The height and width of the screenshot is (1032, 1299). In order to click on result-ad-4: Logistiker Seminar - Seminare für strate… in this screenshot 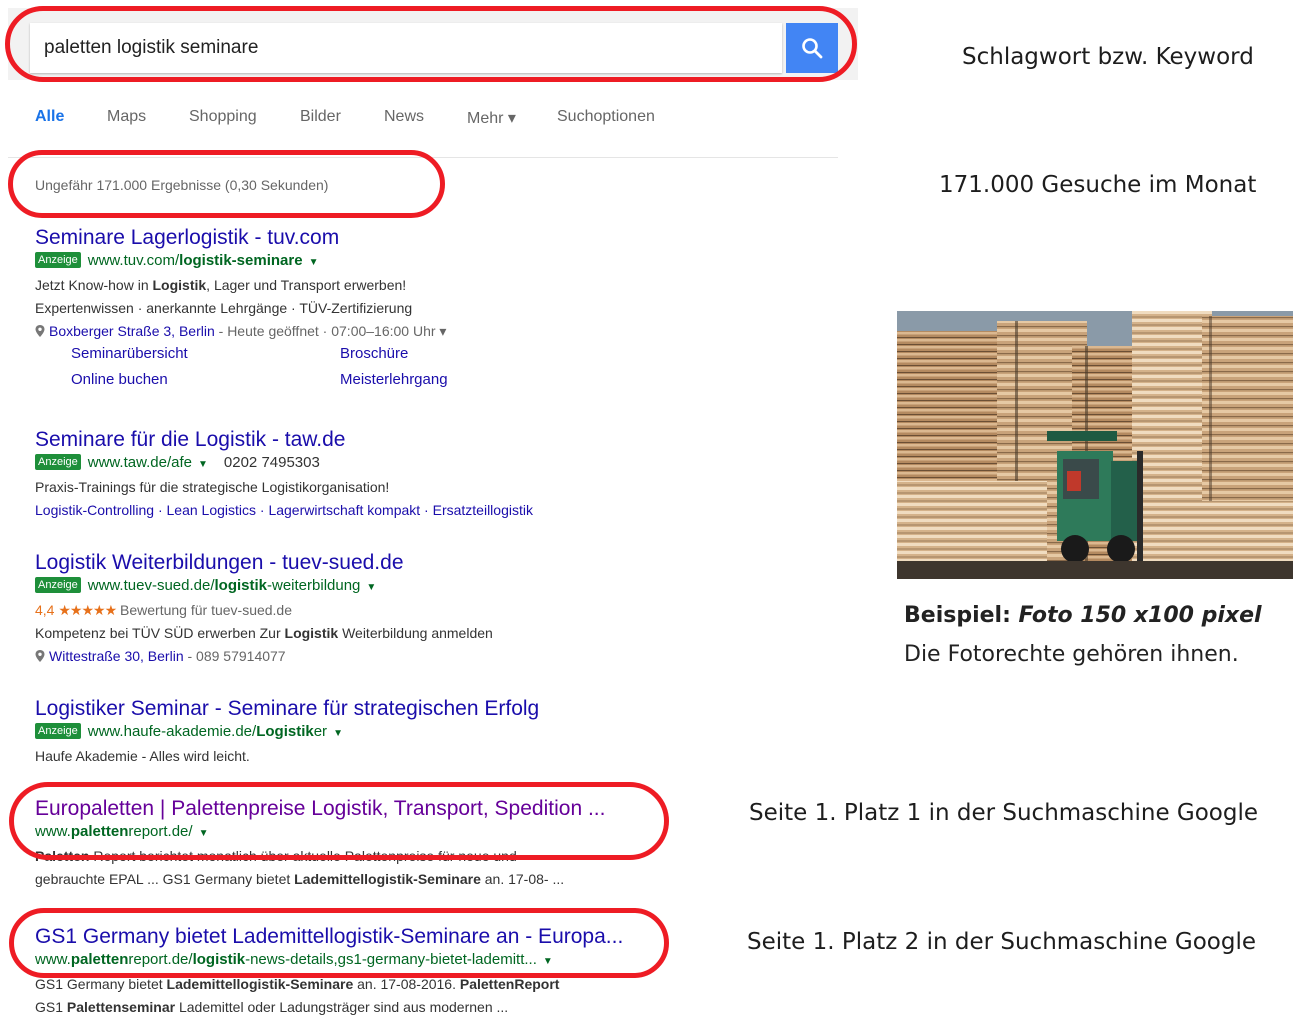, I will do `click(375, 732)`.